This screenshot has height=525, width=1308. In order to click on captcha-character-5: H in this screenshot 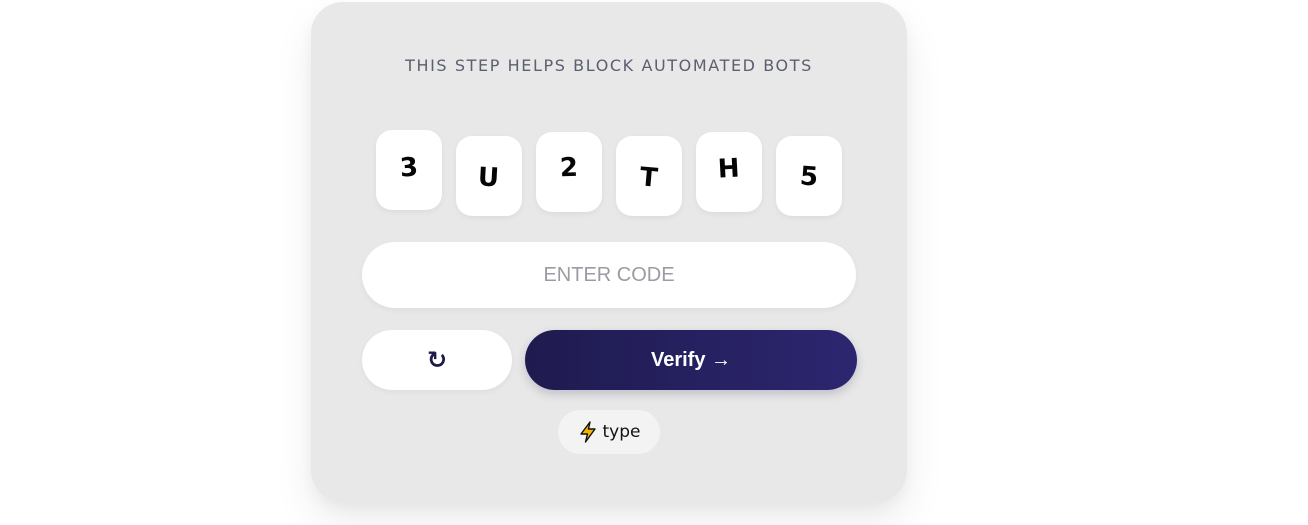, I will do `click(729, 172)`.